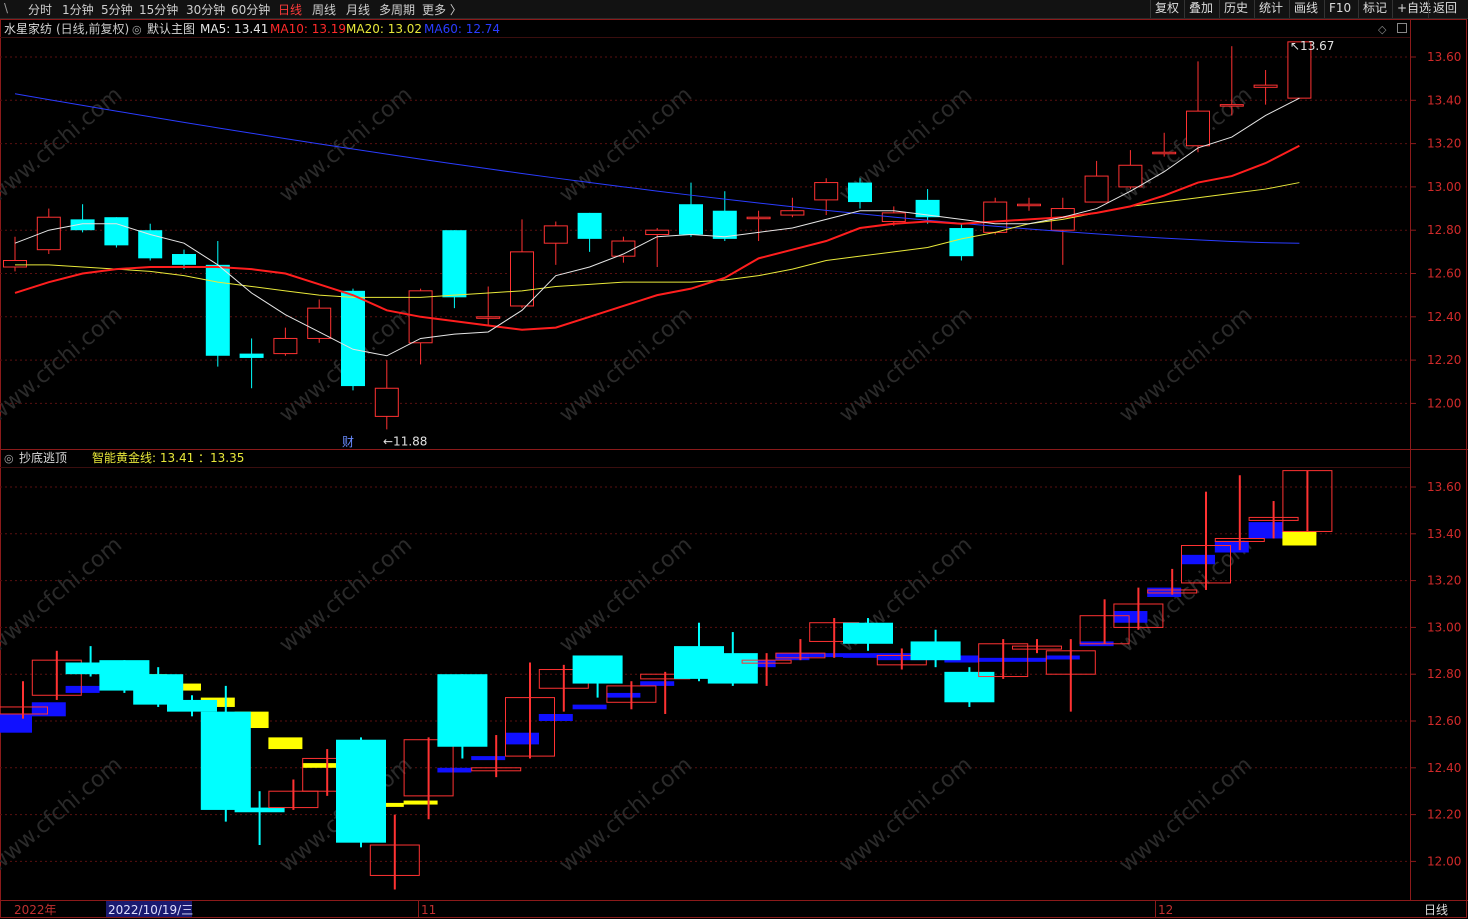  What do you see at coordinates (1444, 274) in the screenshot?
I see `main-y-tick-label: 12.60` at bounding box center [1444, 274].